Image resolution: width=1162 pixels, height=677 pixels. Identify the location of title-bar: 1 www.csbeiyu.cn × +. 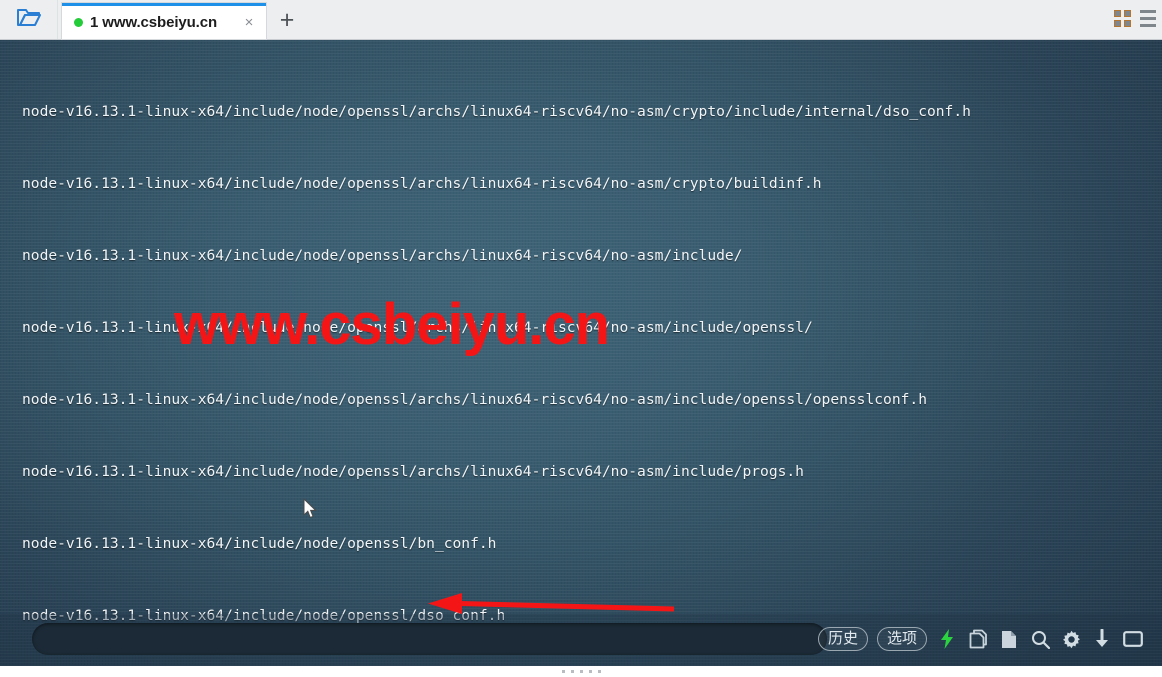
(581, 20).